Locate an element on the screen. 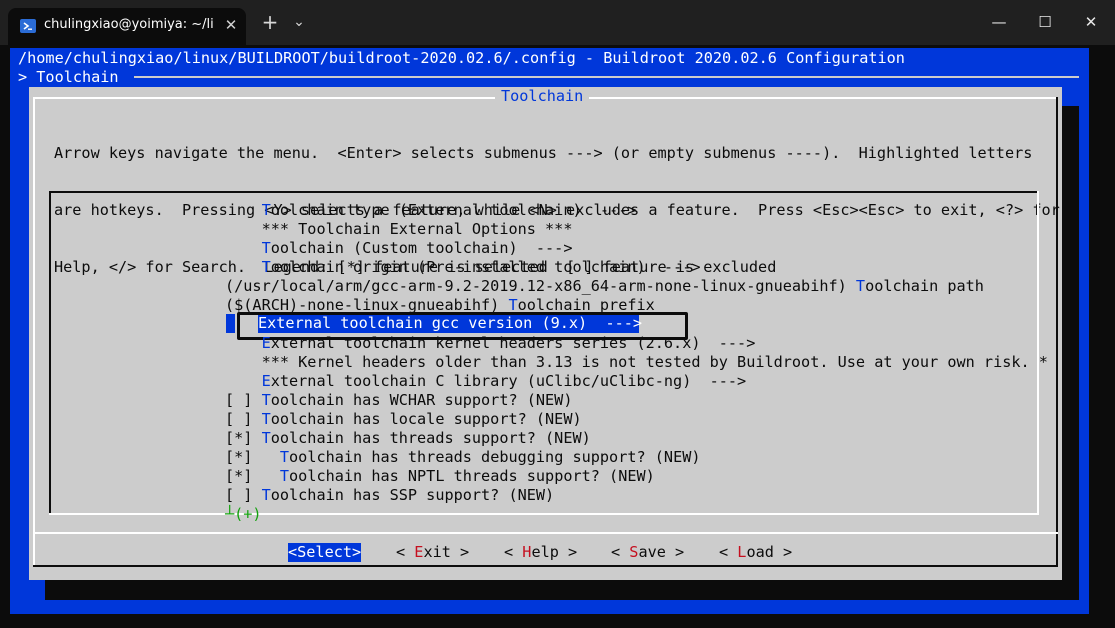  load-button: < Load > is located at coordinates (755, 552).